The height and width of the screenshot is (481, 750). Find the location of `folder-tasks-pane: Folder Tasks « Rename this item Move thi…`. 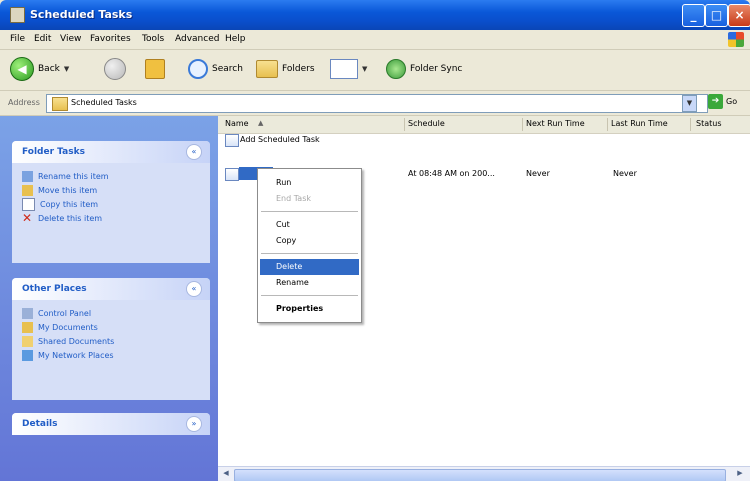

folder-tasks-pane: Folder Tasks « Rename this item Move thi… is located at coordinates (111, 202).